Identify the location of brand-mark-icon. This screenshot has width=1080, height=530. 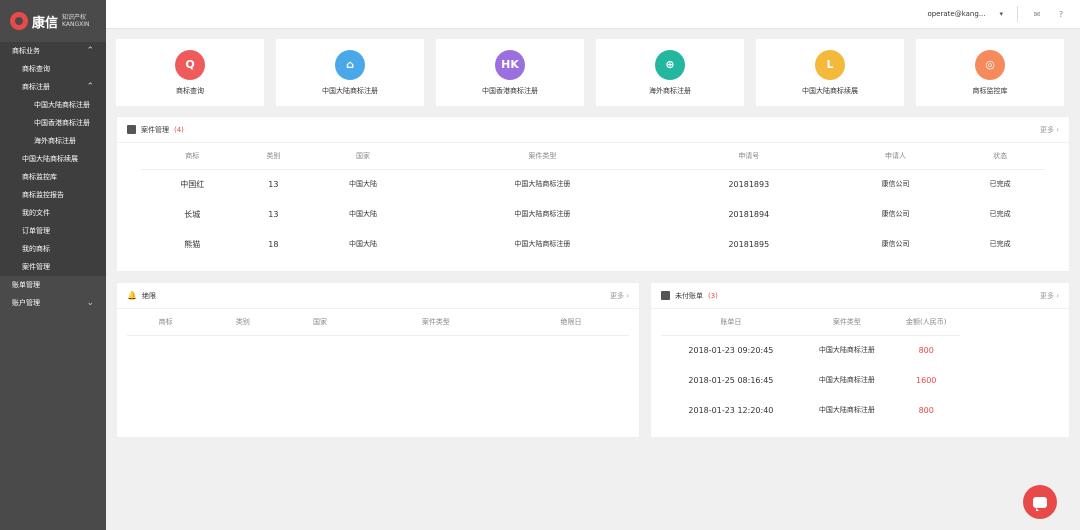
(19, 21).